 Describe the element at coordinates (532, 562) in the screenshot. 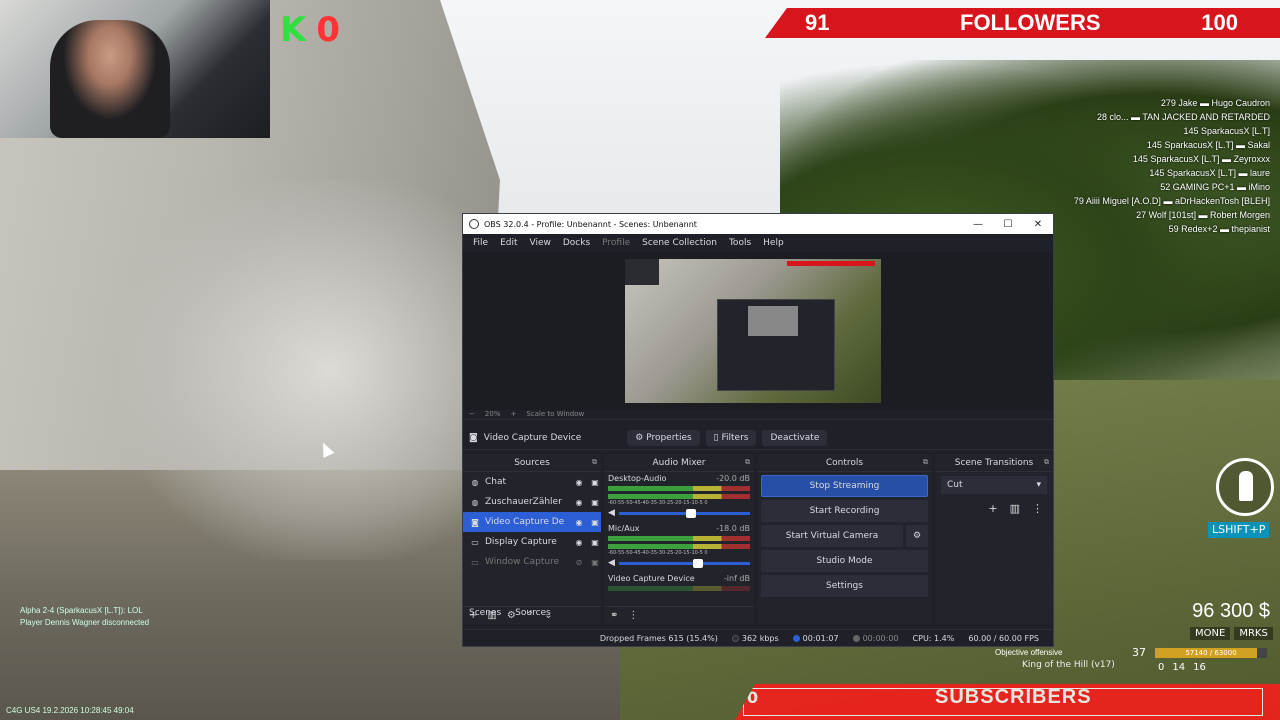

I see `source-item-window-capture: ▭ Window Capture ⊘ ▣` at that location.